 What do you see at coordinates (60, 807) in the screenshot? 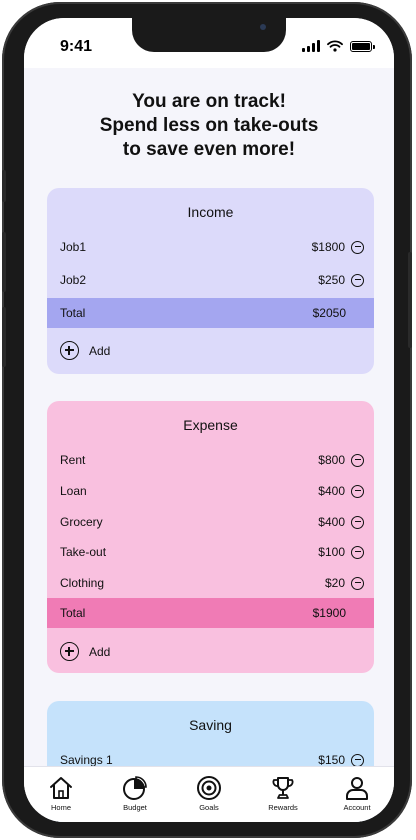
I see `nav-label-home: Home` at bounding box center [60, 807].